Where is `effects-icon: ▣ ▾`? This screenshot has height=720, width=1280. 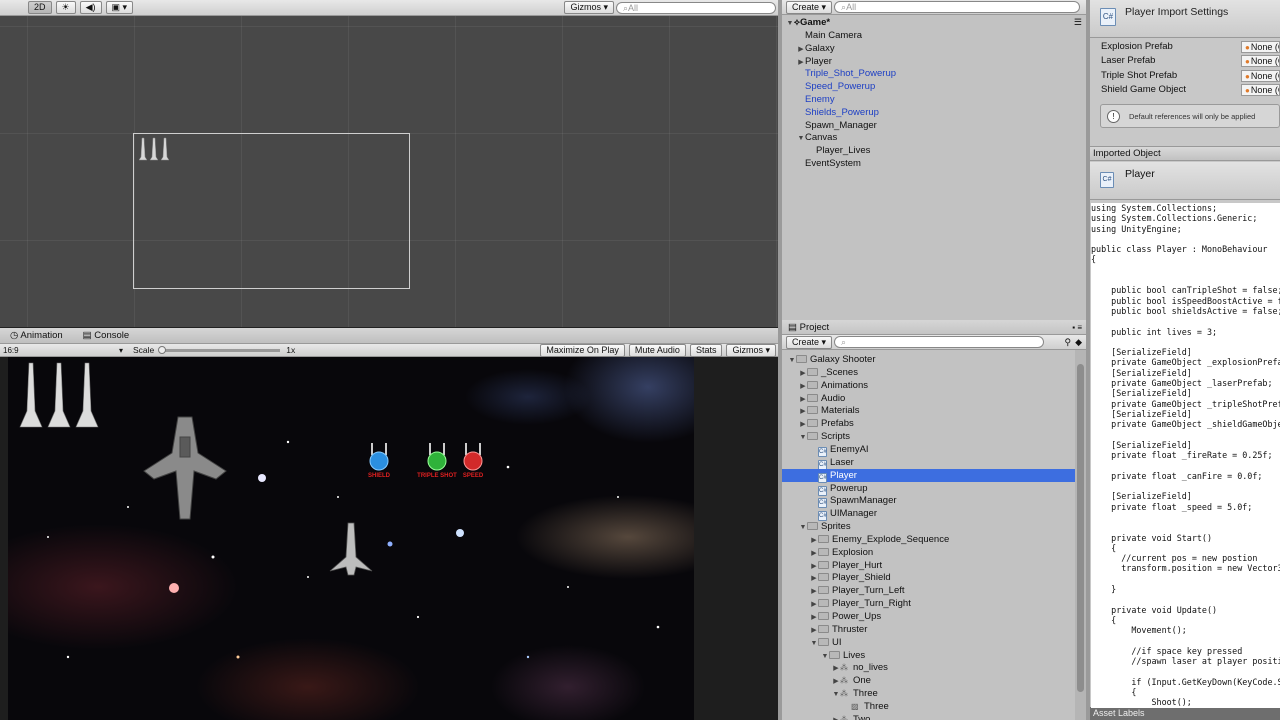
effects-icon: ▣ ▾ is located at coordinates (119, 7).